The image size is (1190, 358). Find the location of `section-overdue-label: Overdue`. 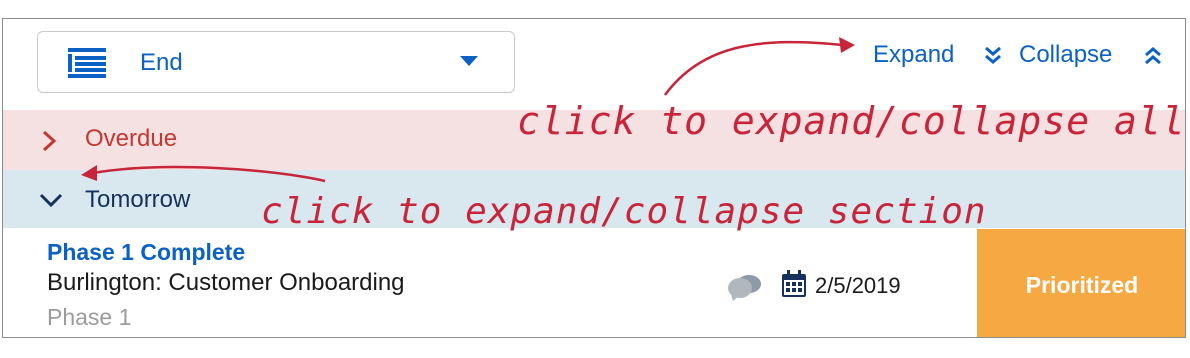

section-overdue-label: Overdue is located at coordinates (131, 138).